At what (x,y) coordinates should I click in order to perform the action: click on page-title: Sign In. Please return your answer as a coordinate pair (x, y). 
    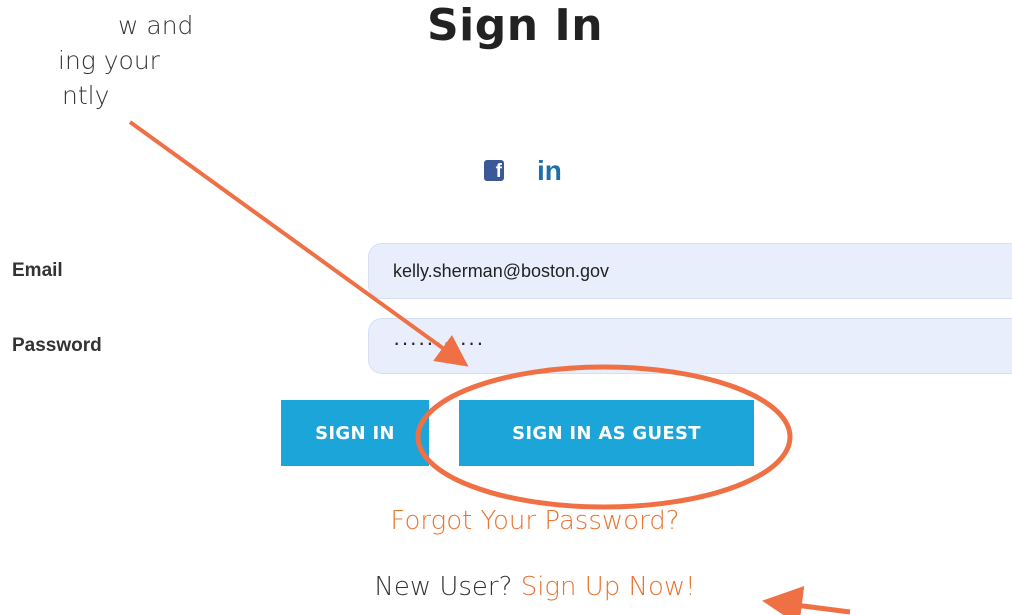
    Looking at the image, I should click on (515, 25).